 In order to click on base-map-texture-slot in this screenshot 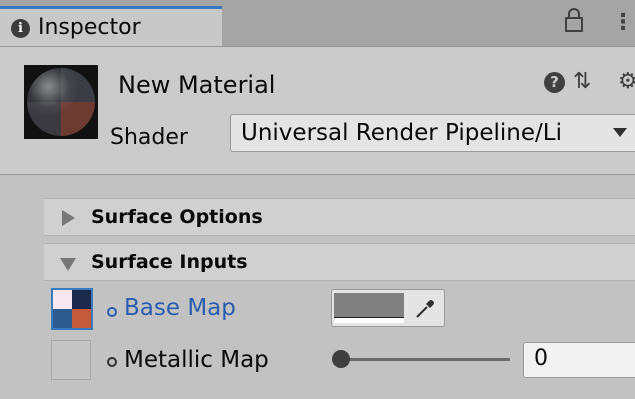, I will do `click(72, 309)`.